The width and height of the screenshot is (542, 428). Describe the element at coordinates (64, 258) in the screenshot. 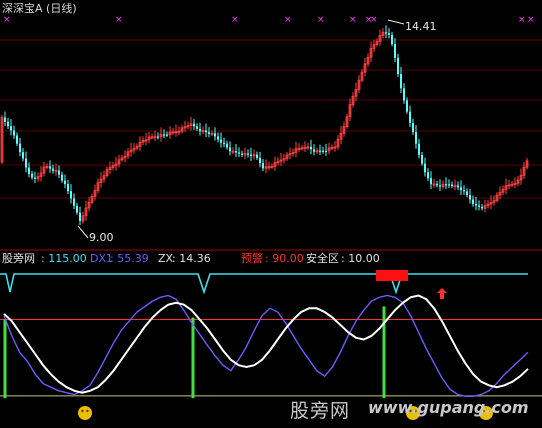

I see `indicator-name-value: : 115.00` at that location.